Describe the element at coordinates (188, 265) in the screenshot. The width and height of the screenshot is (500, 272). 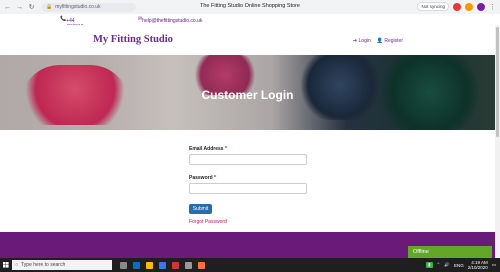
I see `app-icon` at that location.